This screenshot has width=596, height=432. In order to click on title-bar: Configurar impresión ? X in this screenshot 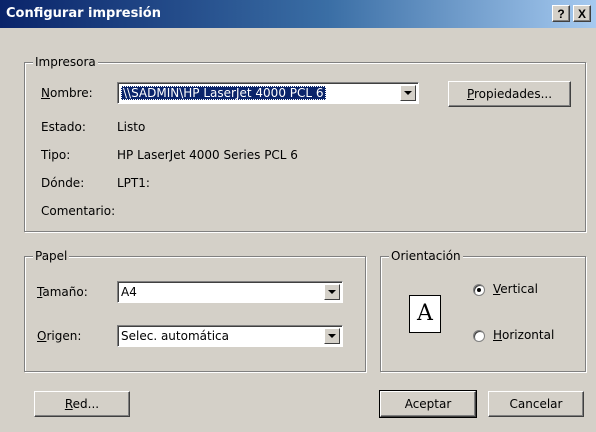, I will do `click(298, 14)`.